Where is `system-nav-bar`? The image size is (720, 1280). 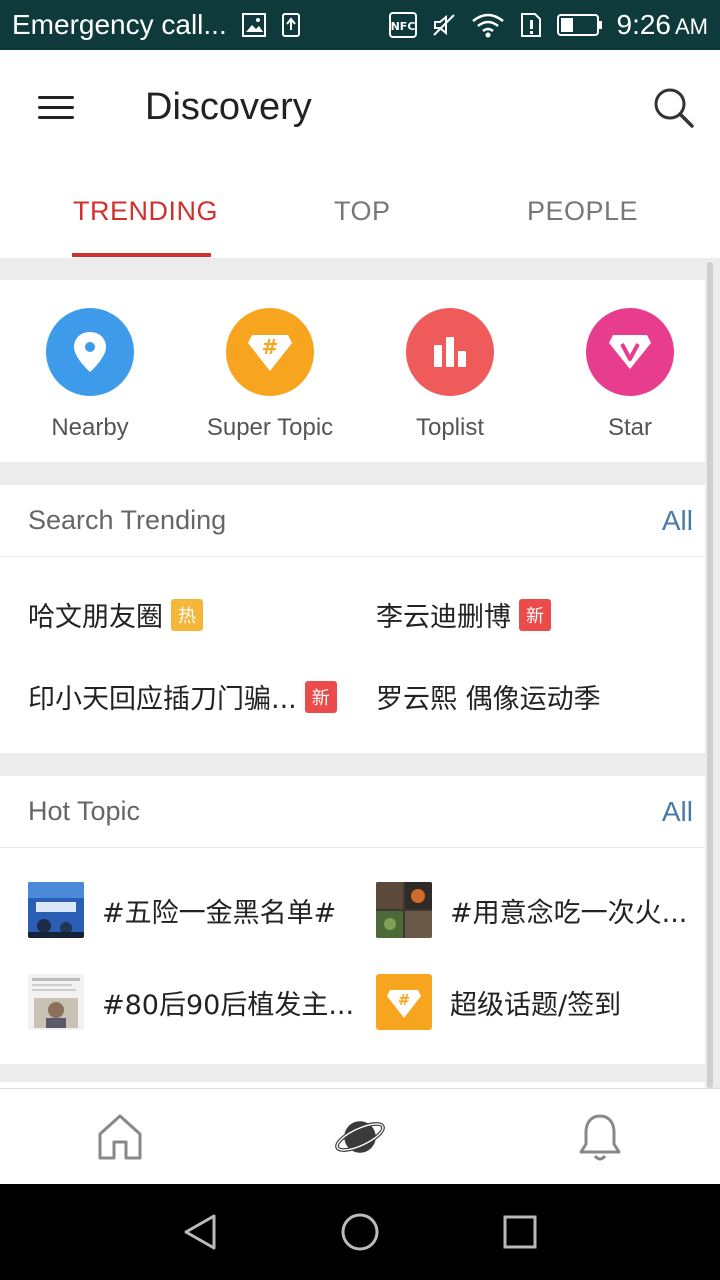 system-nav-bar is located at coordinates (360, 1232).